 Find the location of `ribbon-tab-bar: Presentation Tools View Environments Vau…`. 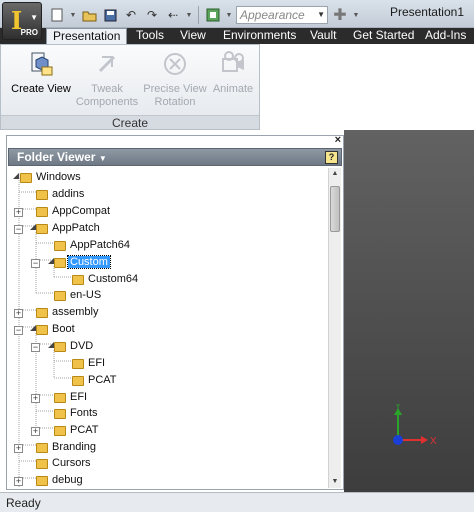

ribbon-tab-bar: Presentation Tools View Environments Vau… is located at coordinates (237, 36).